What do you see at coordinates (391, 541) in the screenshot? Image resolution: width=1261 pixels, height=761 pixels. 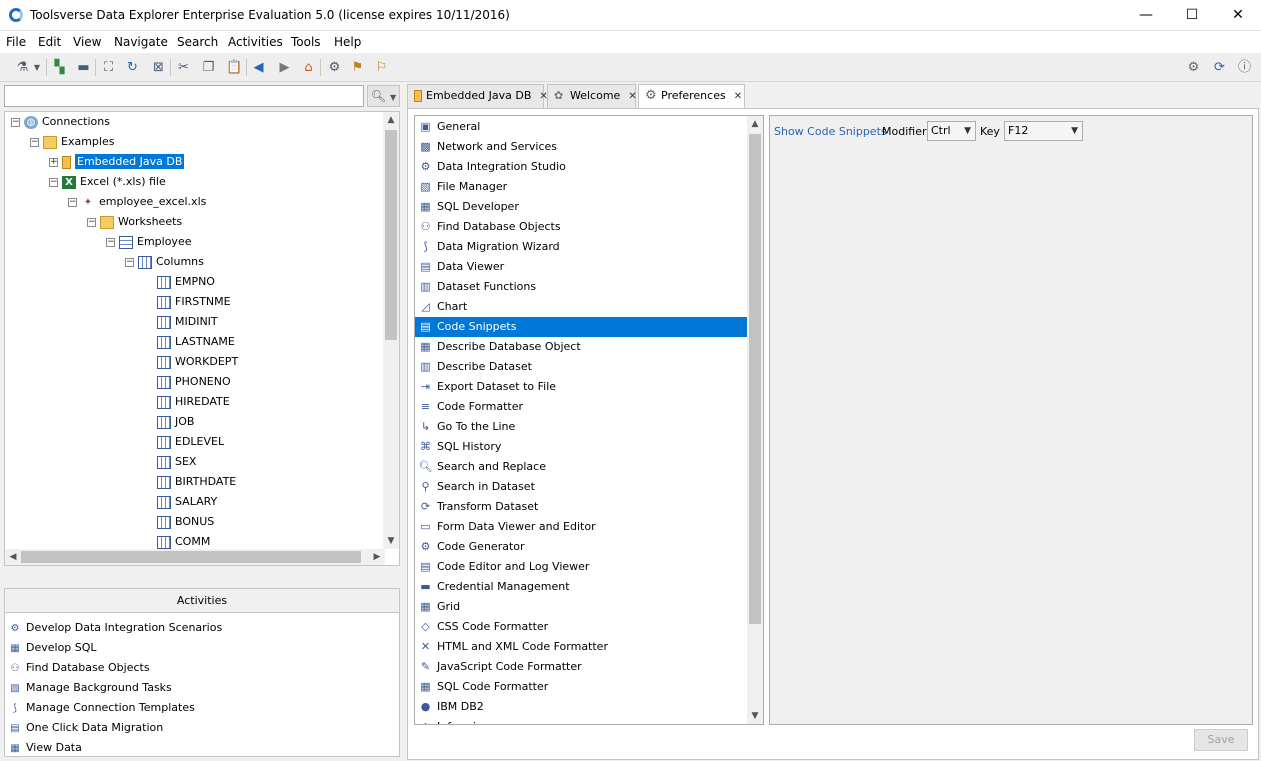 I see `scroll-down-icon: ▼` at bounding box center [391, 541].